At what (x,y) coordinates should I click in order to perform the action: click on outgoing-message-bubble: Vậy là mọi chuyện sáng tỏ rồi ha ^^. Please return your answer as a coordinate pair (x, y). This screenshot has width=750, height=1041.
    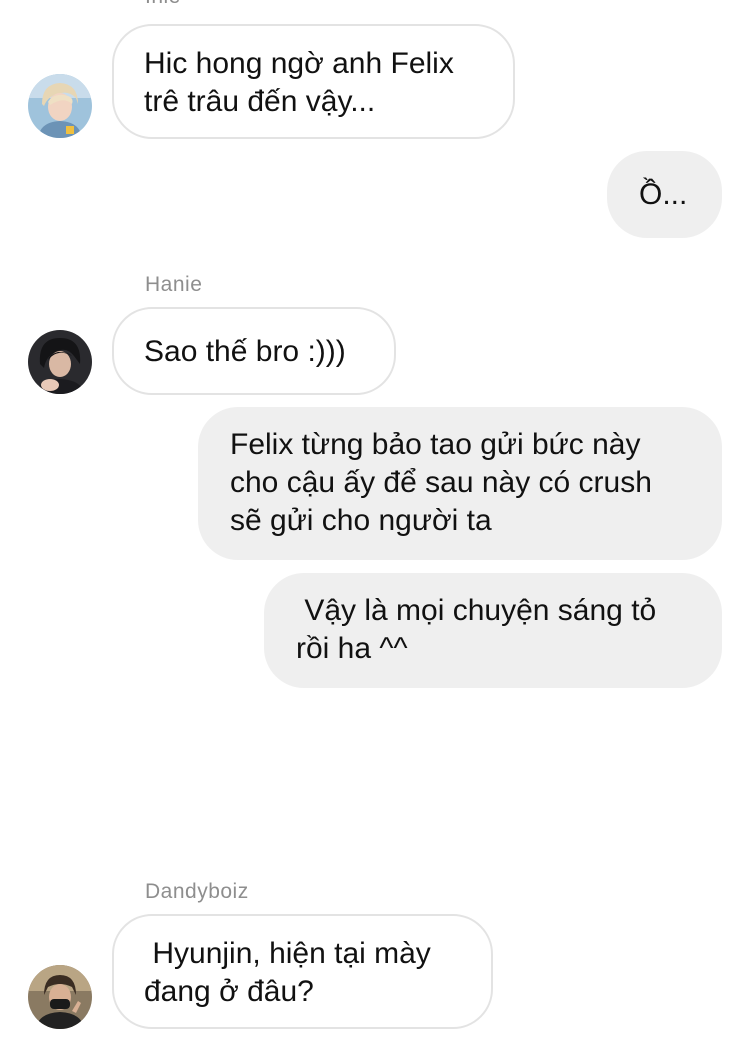
    Looking at the image, I should click on (493, 630).